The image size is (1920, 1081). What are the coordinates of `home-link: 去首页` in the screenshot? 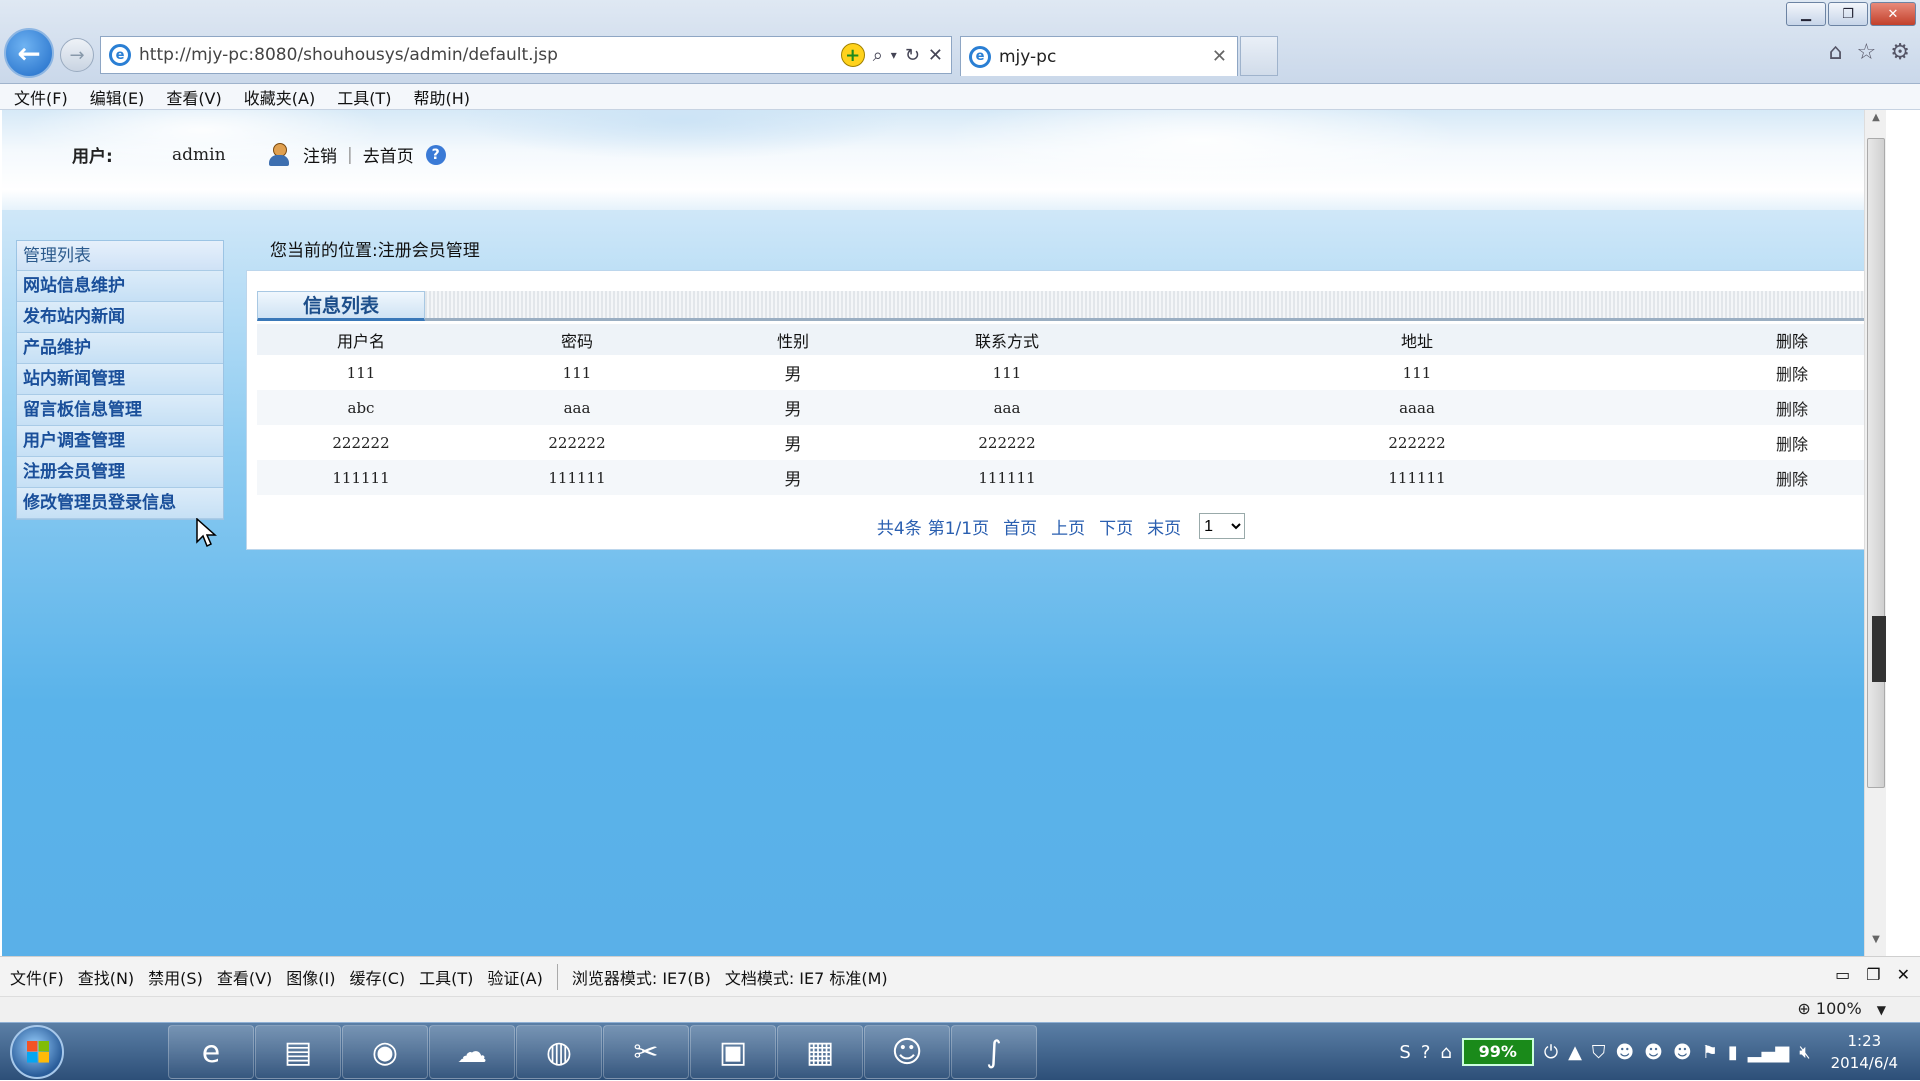 It's located at (388, 154).